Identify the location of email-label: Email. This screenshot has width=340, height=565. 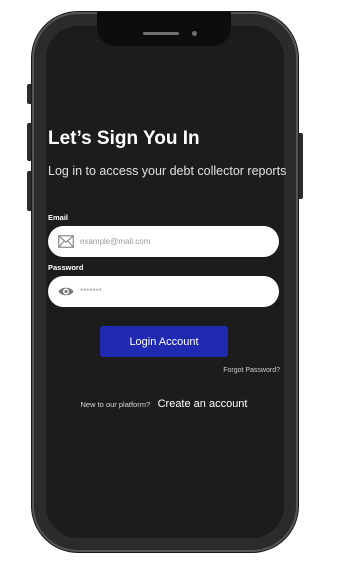
(58, 217).